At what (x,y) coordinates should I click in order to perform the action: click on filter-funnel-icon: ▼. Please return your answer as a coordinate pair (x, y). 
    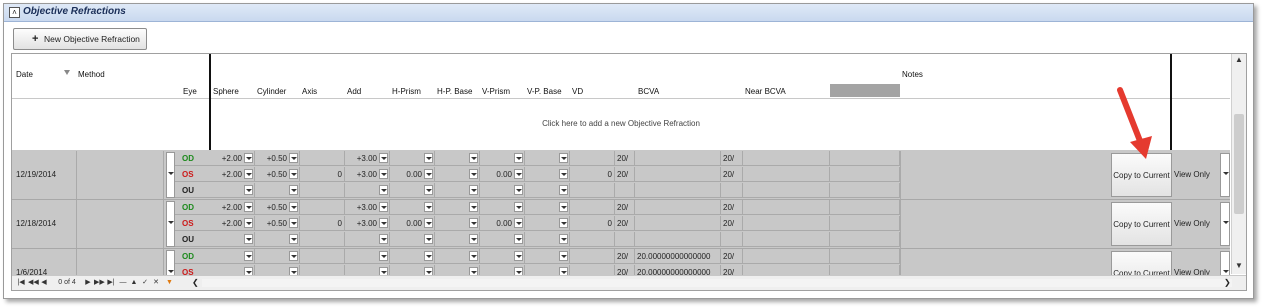
    Looking at the image, I should click on (169, 283).